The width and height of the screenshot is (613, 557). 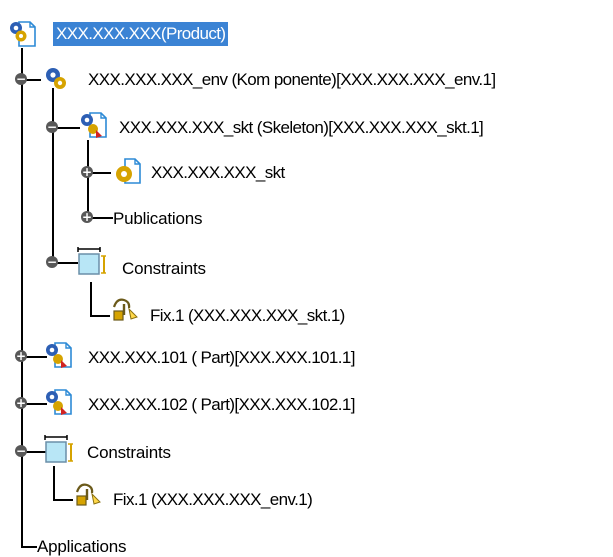 I want to click on part-101-label: XXX.XXX.101 ( Part)[XXX.XXX.101.1], so click(x=221, y=358).